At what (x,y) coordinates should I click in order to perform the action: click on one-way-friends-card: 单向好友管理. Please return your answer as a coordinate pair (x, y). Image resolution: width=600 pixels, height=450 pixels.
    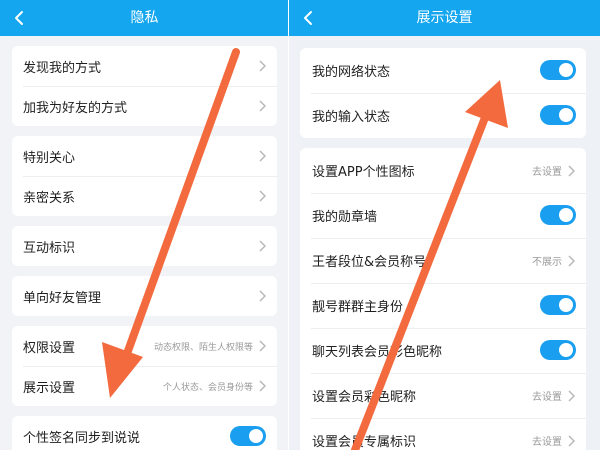
    Looking at the image, I should click on (144, 296).